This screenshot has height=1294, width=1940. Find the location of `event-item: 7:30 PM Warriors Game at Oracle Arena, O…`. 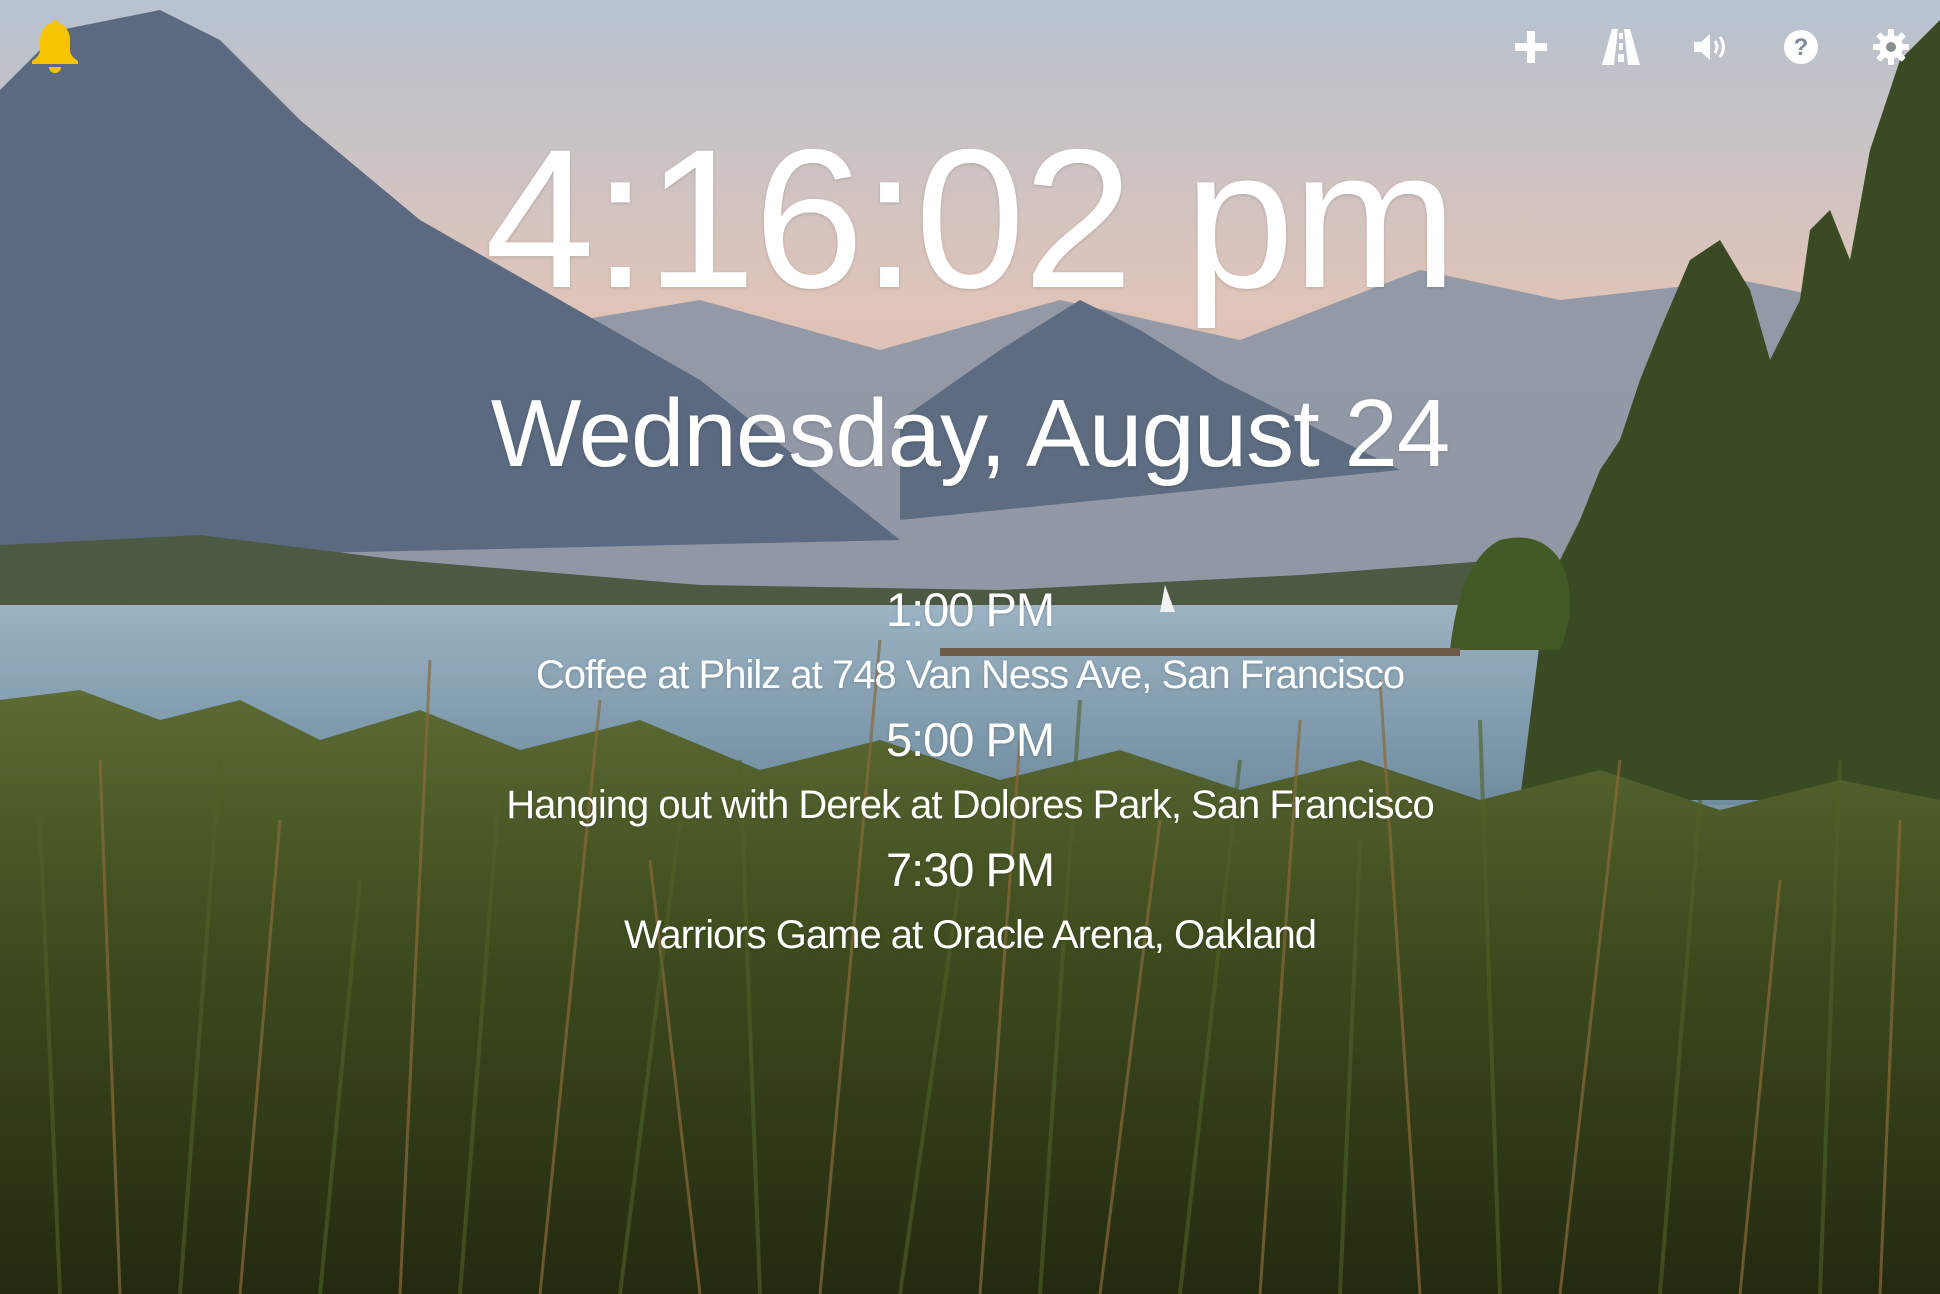

event-item: 7:30 PM Warriors Game at Oracle Arena, O… is located at coordinates (970, 903).